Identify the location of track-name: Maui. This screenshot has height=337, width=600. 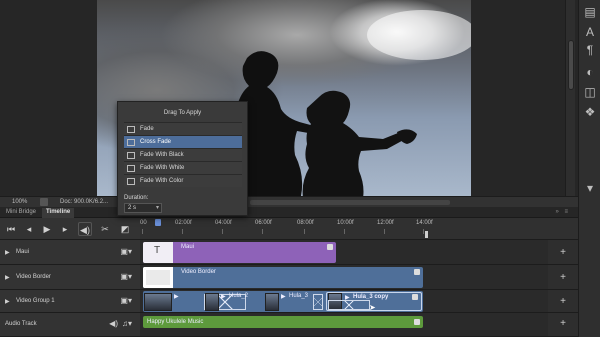
(23, 252).